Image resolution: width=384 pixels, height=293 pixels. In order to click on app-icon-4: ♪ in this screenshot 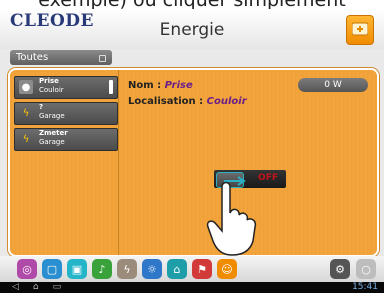, I will do `click(102, 269)`.